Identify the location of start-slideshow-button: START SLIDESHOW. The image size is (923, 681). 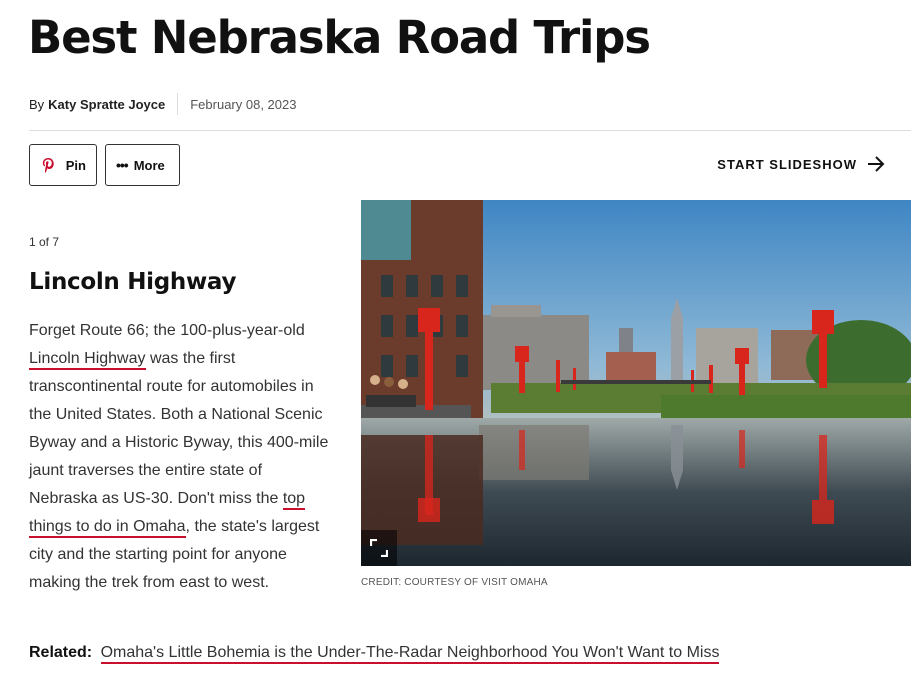
(801, 164).